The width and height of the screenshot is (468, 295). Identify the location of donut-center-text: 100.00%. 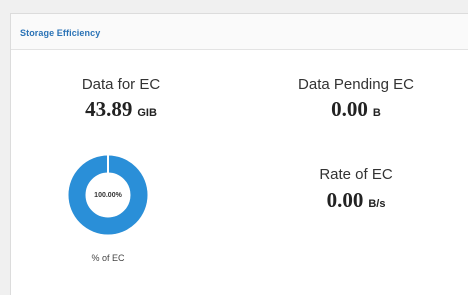
(108, 195).